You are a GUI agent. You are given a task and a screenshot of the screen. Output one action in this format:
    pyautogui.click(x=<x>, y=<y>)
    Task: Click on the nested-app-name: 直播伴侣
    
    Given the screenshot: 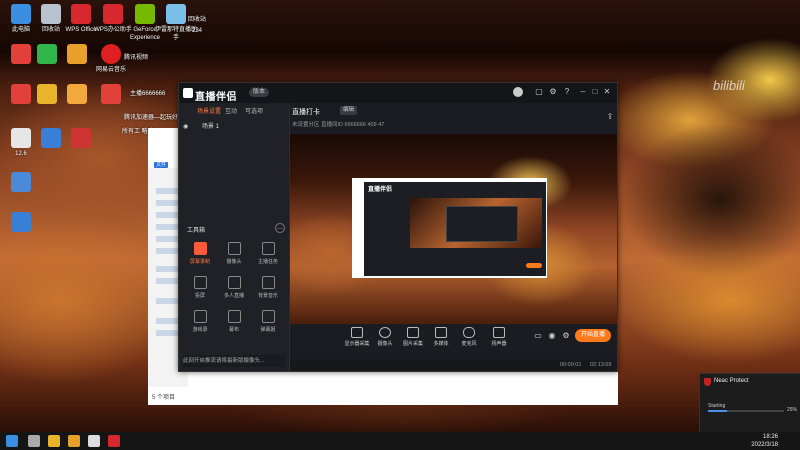 What is the action you would take?
    pyautogui.click(x=380, y=190)
    